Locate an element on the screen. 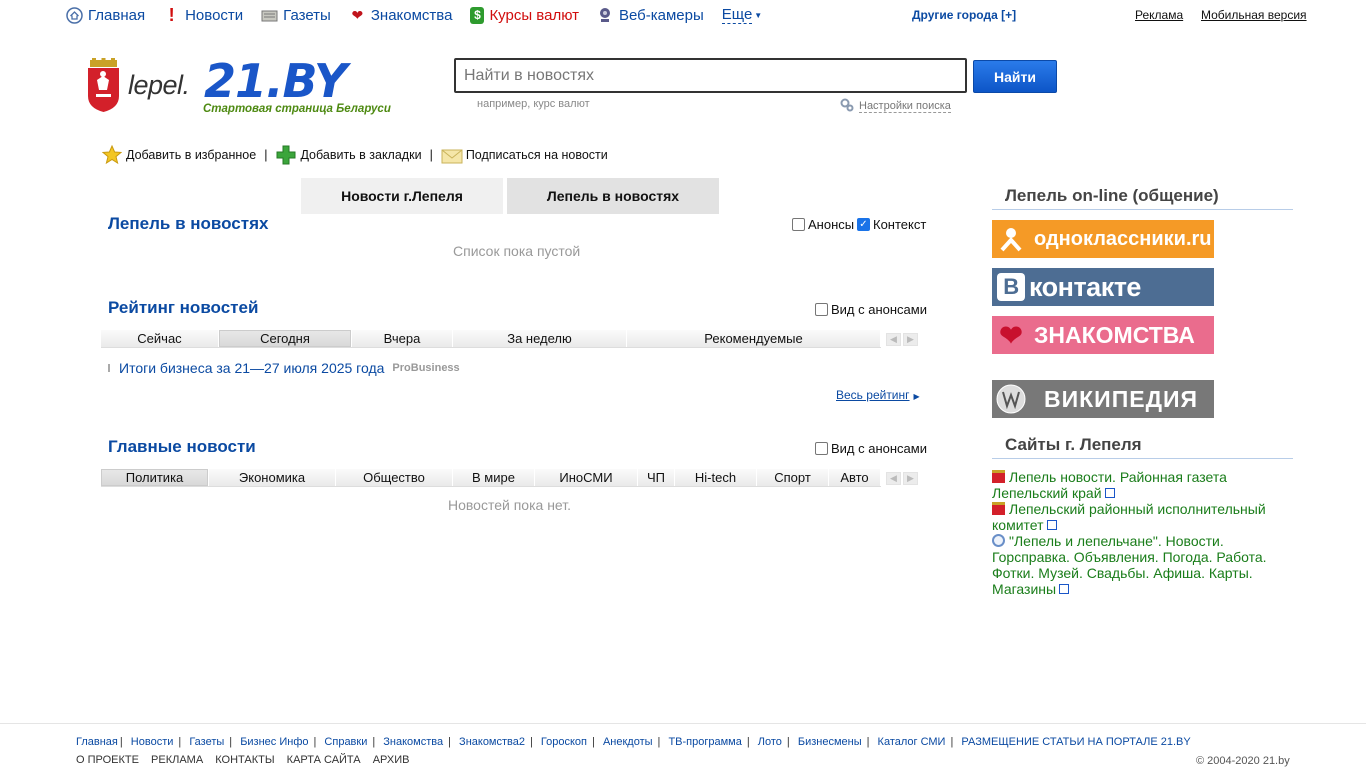 The image size is (1366, 768). odnoklassniki-icon is located at coordinates (1011, 239).